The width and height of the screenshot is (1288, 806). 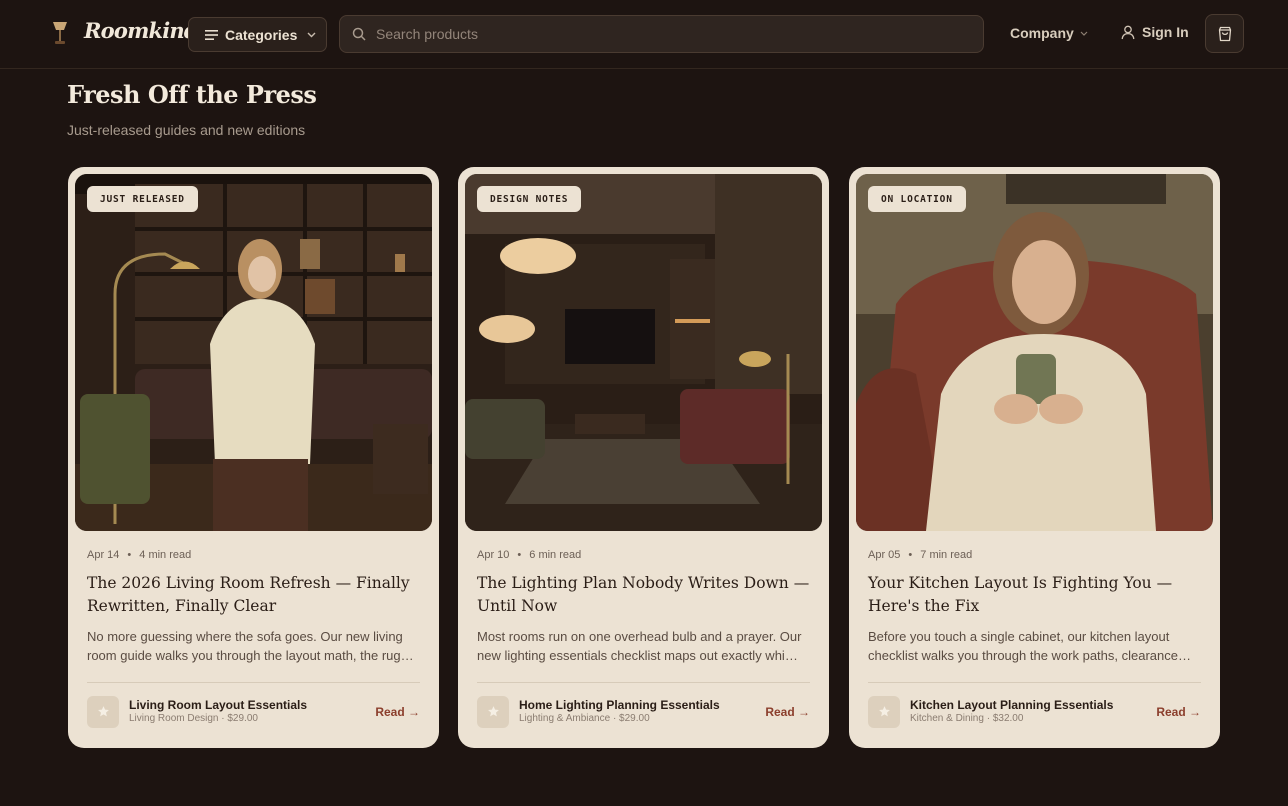 What do you see at coordinates (1165, 32) in the screenshot?
I see `sign-in-label: Sign In` at bounding box center [1165, 32].